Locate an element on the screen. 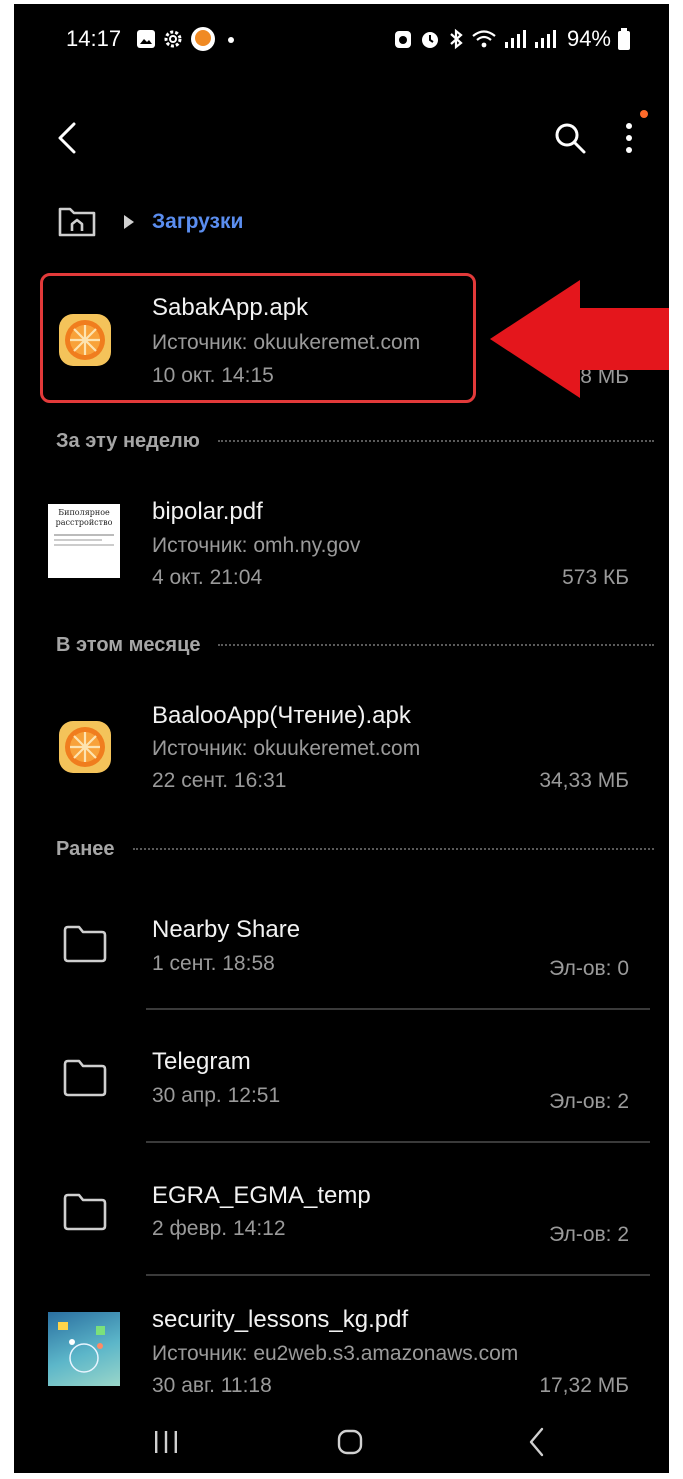 This screenshot has height=1479, width=683. image-border-top is located at coordinates (341, 2).